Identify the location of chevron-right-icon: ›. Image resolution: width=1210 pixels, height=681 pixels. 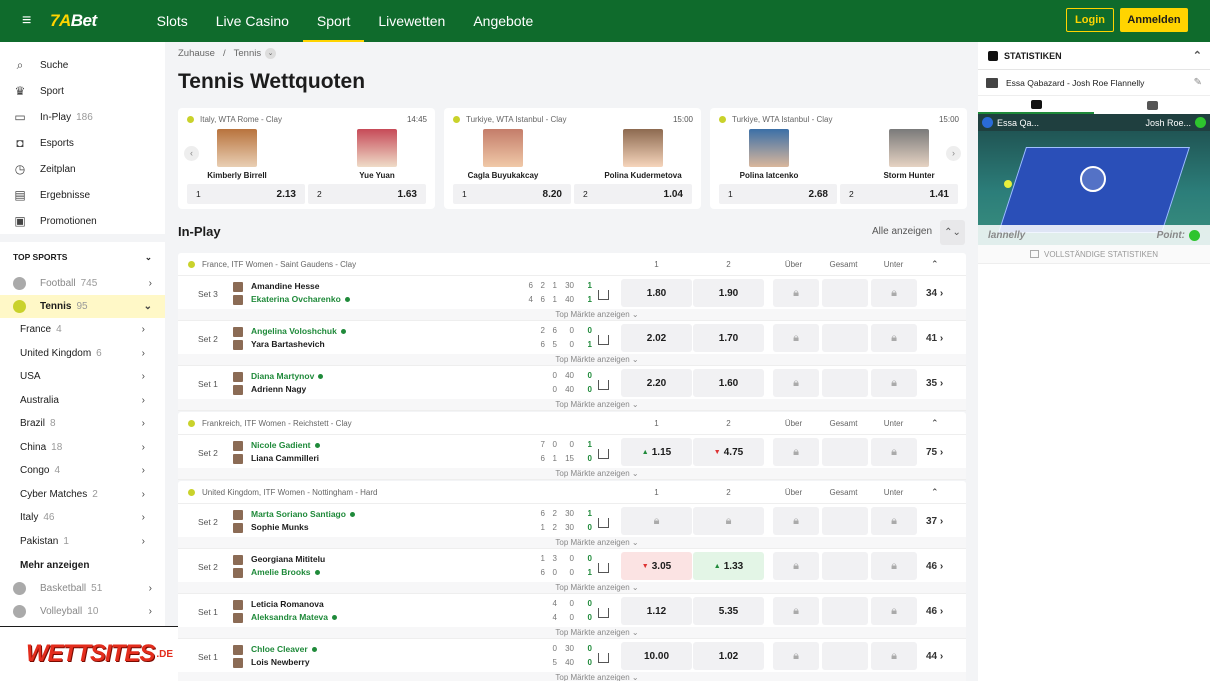
(953, 153).